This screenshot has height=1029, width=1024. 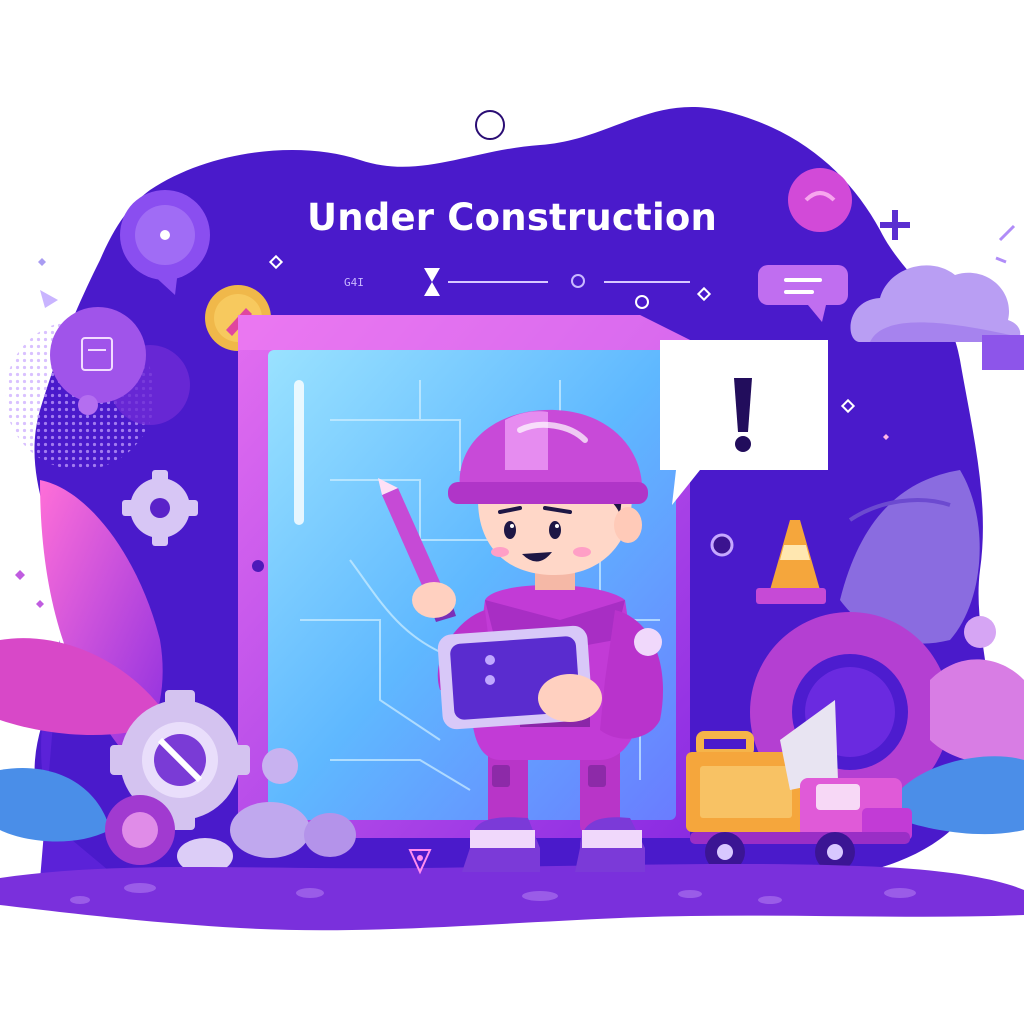 What do you see at coordinates (354, 282) in the screenshot?
I see `deco-label: G4I` at bounding box center [354, 282].